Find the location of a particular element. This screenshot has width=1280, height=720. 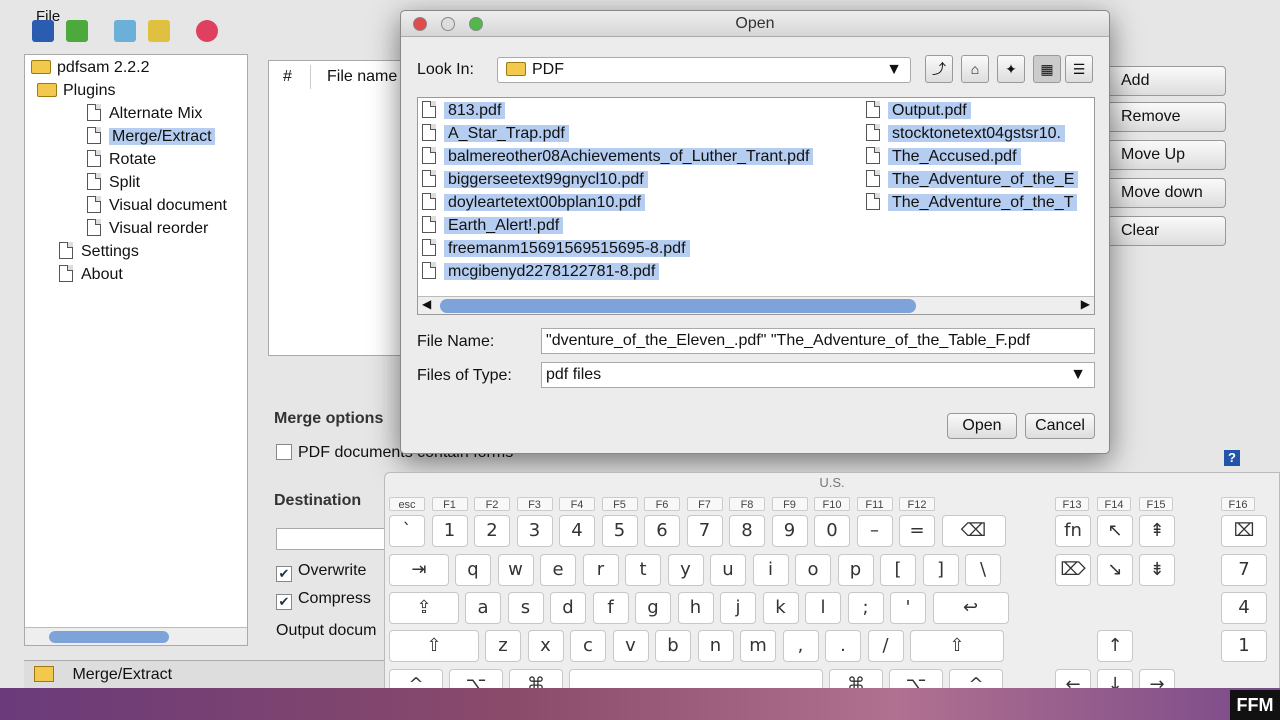

key: 8 is located at coordinates (747, 531).